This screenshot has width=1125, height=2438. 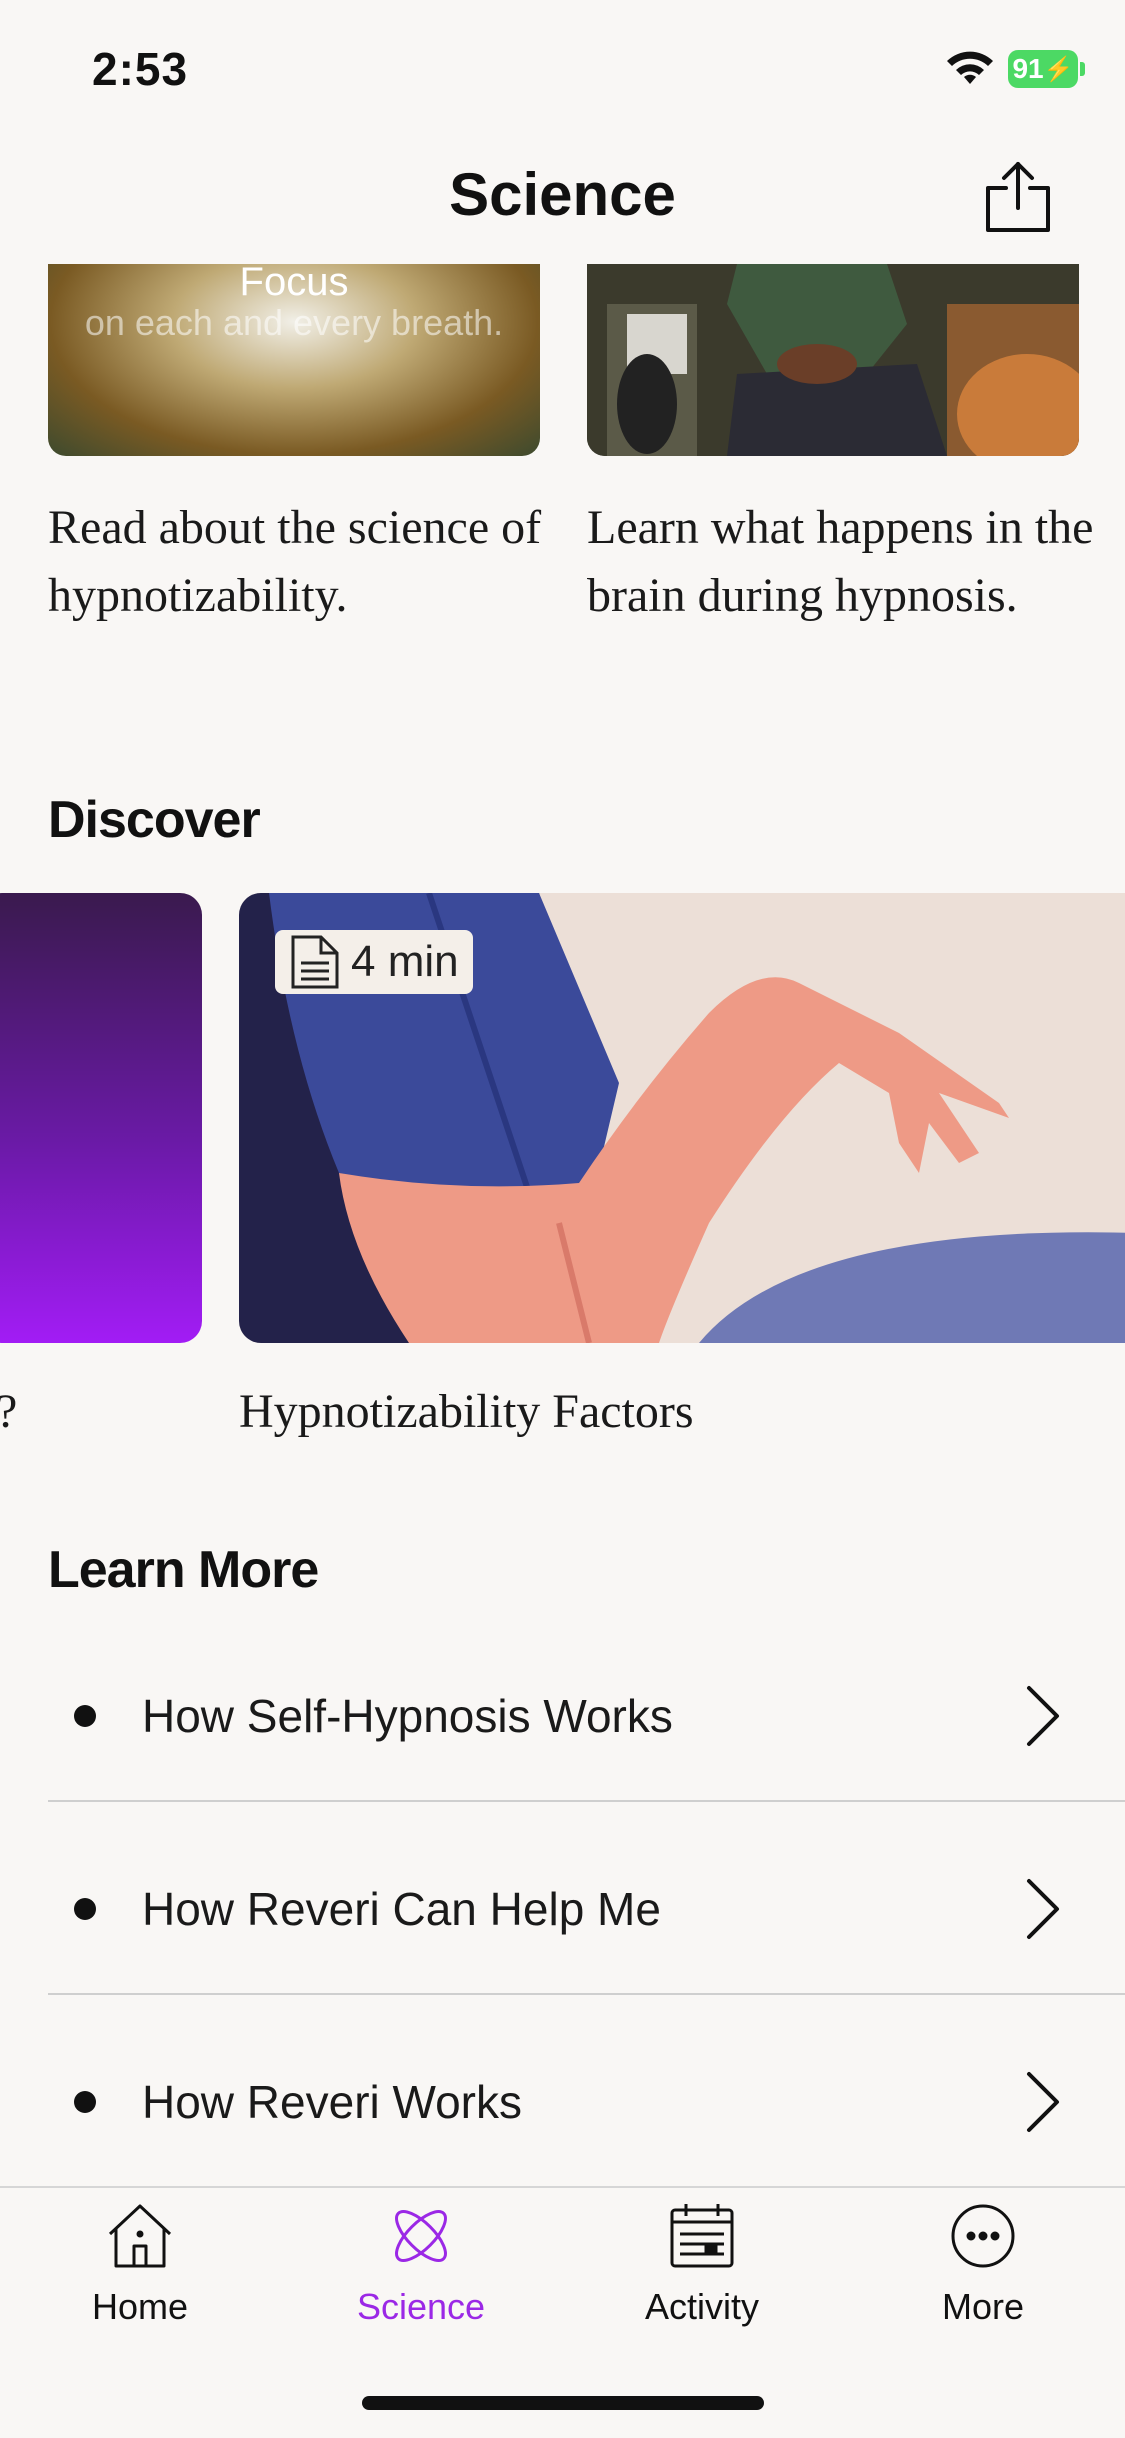 I want to click on hypnotizability-science-card-image: Focus on each and every breath., so click(x=294, y=360).